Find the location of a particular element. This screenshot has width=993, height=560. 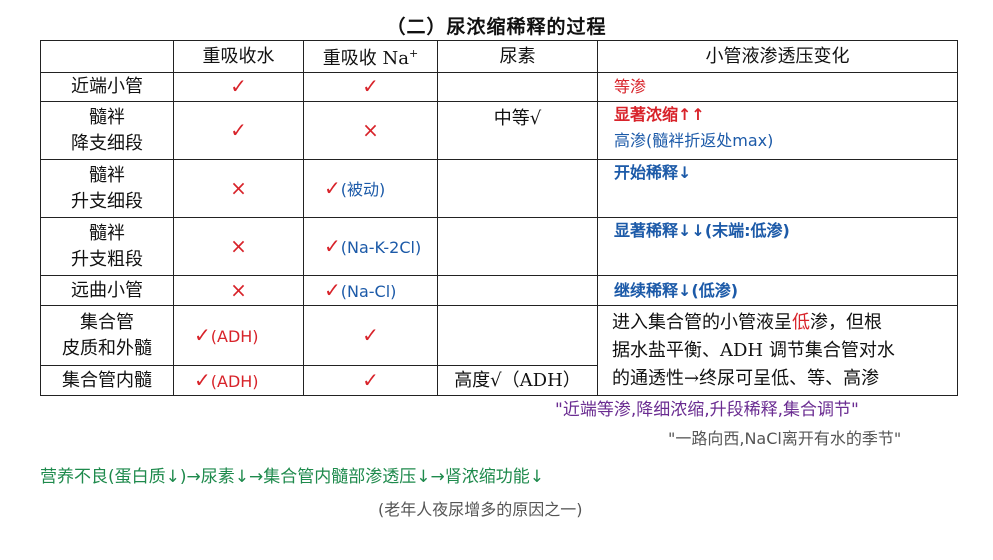

note-highlight: 低 is located at coordinates (801, 322).